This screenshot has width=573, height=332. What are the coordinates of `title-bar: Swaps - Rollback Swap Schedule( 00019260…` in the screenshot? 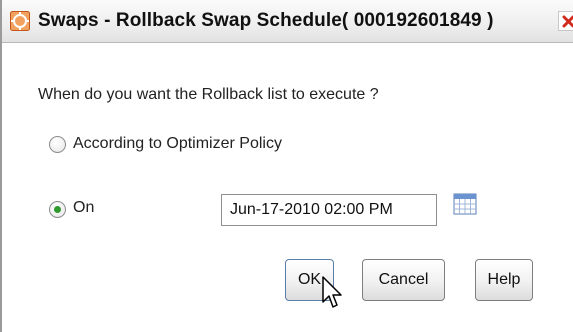 It's located at (287, 21).